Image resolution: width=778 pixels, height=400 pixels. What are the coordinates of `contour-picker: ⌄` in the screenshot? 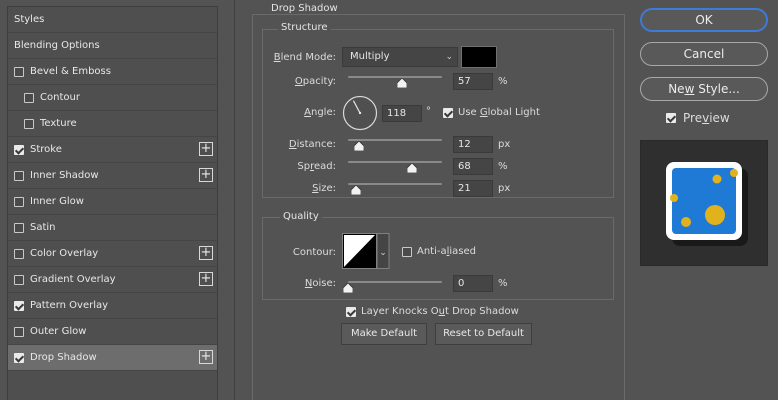 It's located at (366, 251).